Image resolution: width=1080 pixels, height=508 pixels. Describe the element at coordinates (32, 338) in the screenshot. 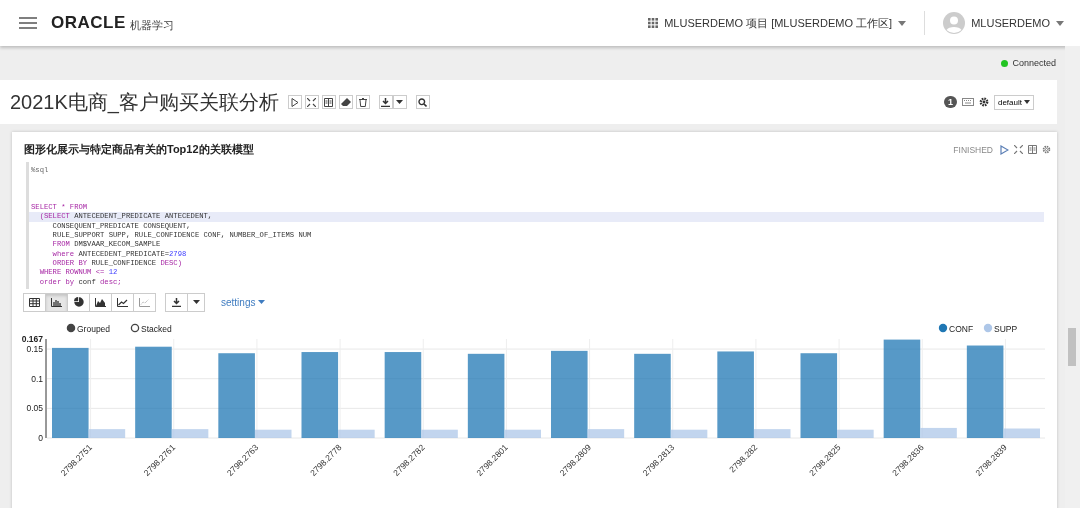

I see `y-tick-label: 0.167` at that location.